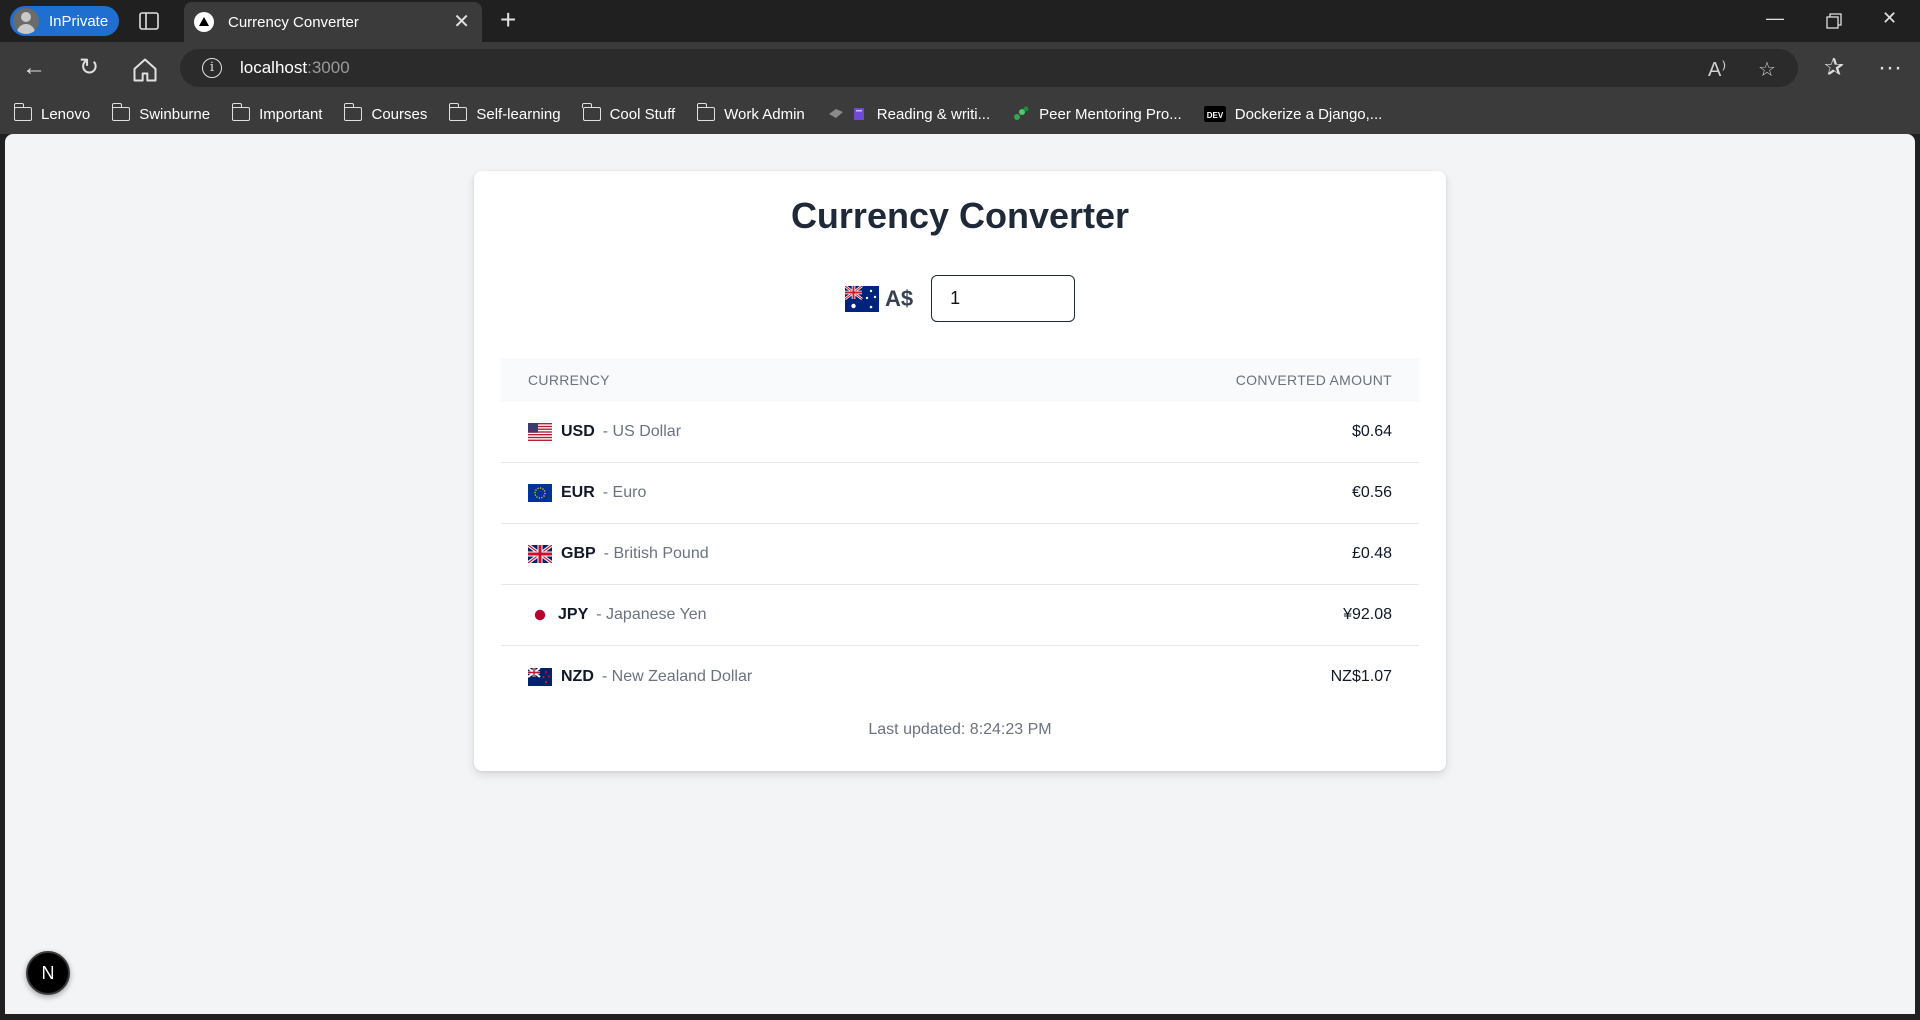 This screenshot has height=1020, width=1920. What do you see at coordinates (1371, 492) in the screenshot?
I see `converted-amount: €0.56` at bounding box center [1371, 492].